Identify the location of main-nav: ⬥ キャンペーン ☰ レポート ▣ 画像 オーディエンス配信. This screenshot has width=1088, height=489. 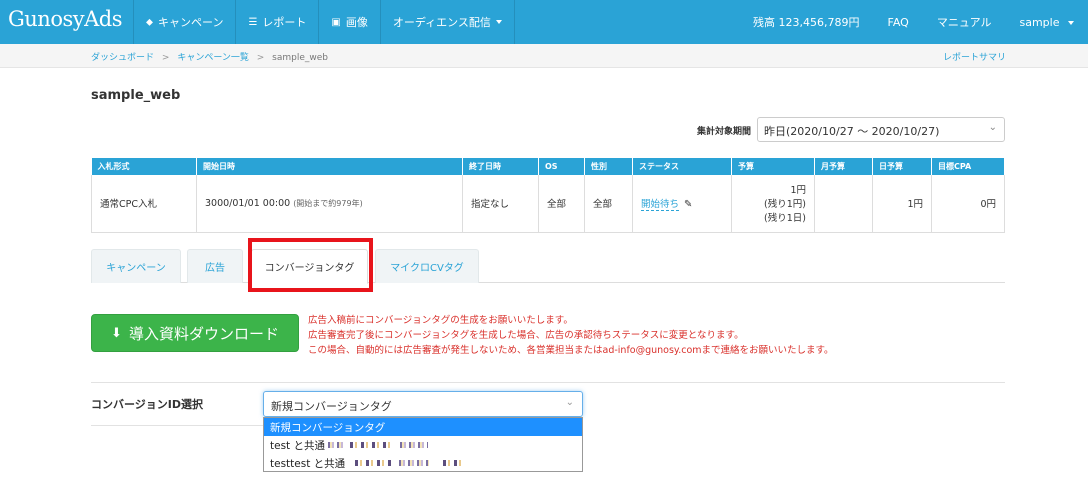
(324, 22).